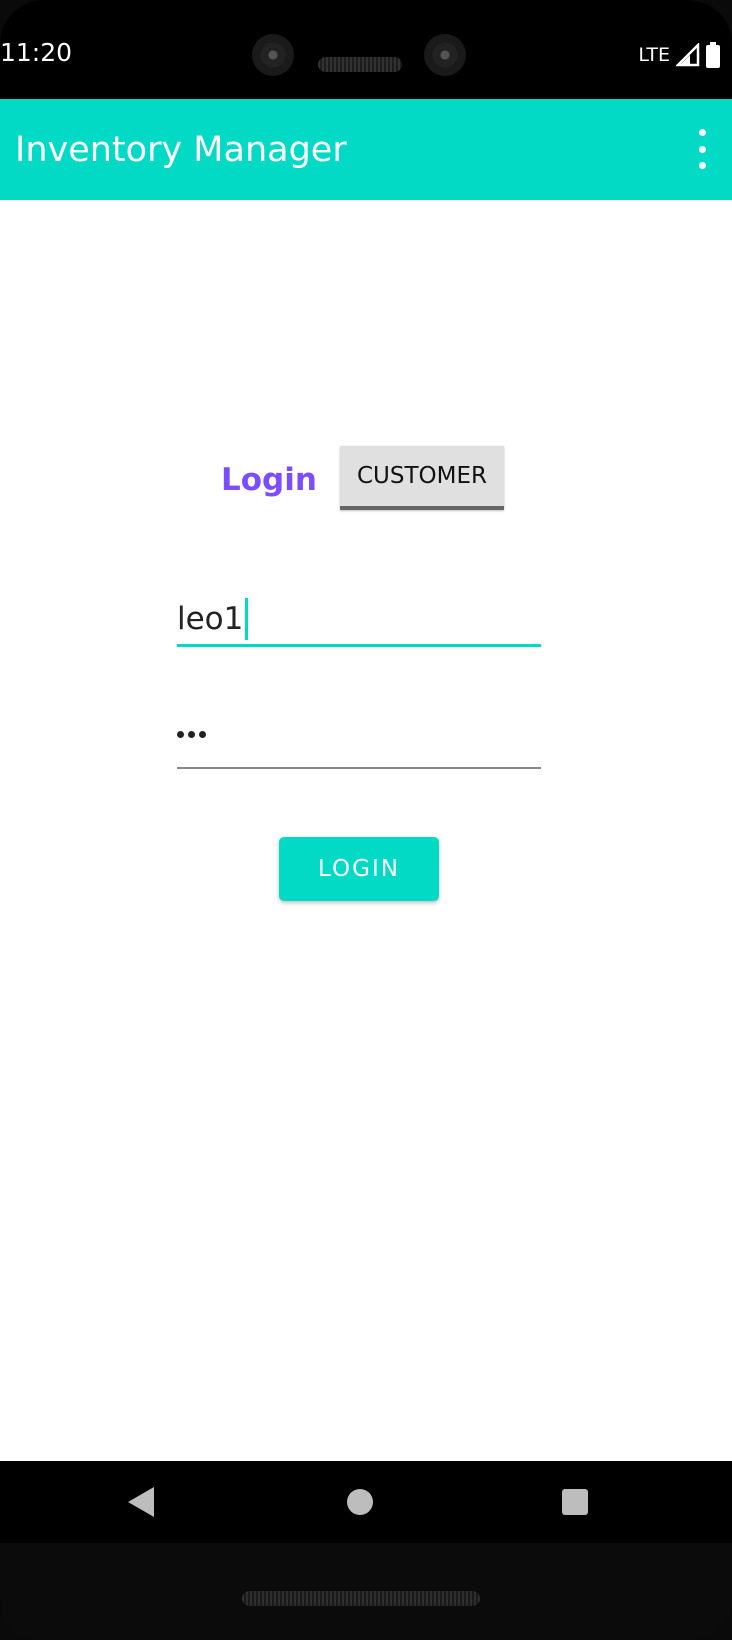  I want to click on navigation-bar, so click(366, 1502).